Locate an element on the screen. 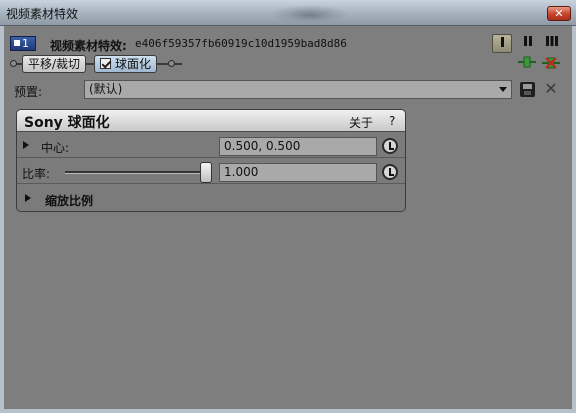 This screenshot has height=413, width=576. param-row-ratio: 比率: 1.000 is located at coordinates (211, 172).